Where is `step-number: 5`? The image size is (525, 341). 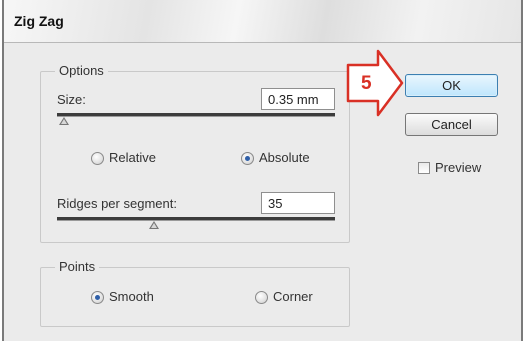 step-number: 5 is located at coordinates (366, 83).